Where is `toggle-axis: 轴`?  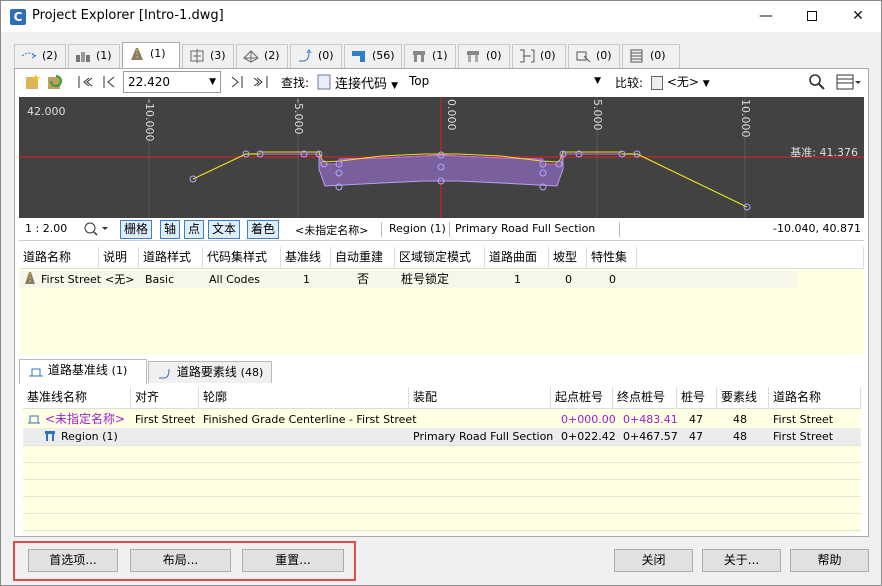 toggle-axis: 轴 is located at coordinates (170, 229).